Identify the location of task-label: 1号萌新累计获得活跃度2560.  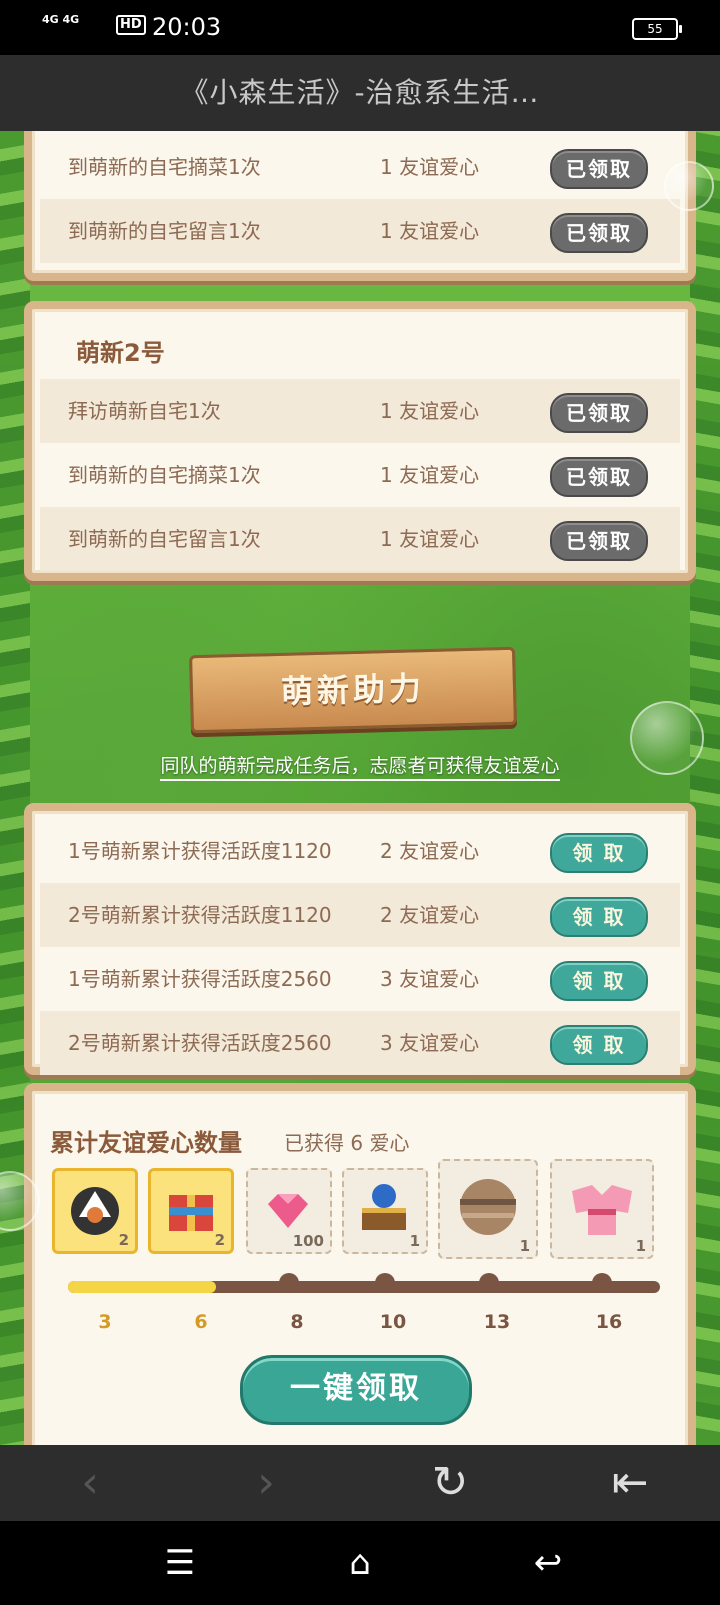
(200, 979).